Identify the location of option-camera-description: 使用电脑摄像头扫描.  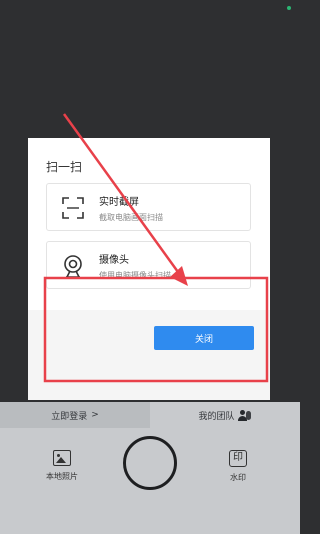
(135, 275).